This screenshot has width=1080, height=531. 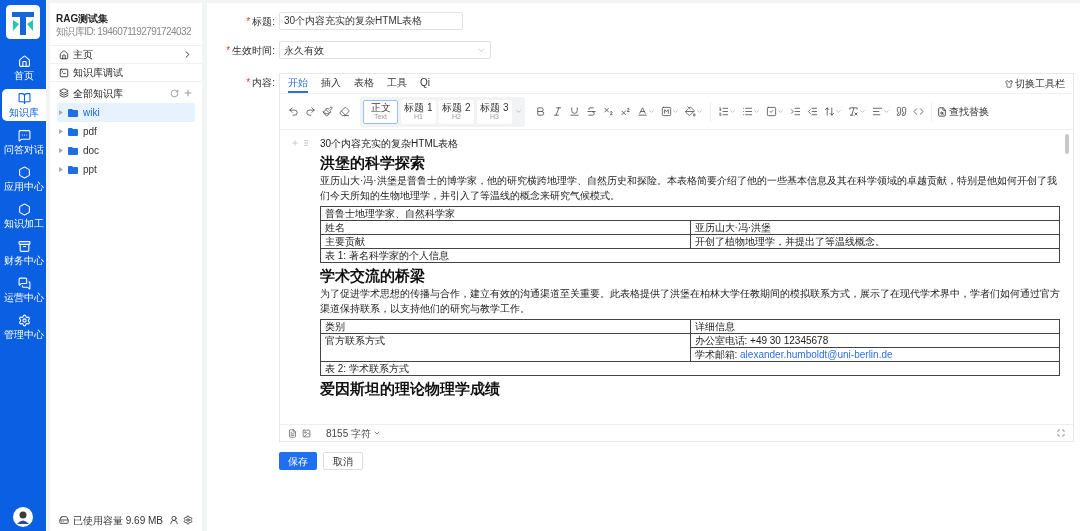 What do you see at coordinates (83, 18) in the screenshot?
I see `knowledge-base-name: RAG测试集` at bounding box center [83, 18].